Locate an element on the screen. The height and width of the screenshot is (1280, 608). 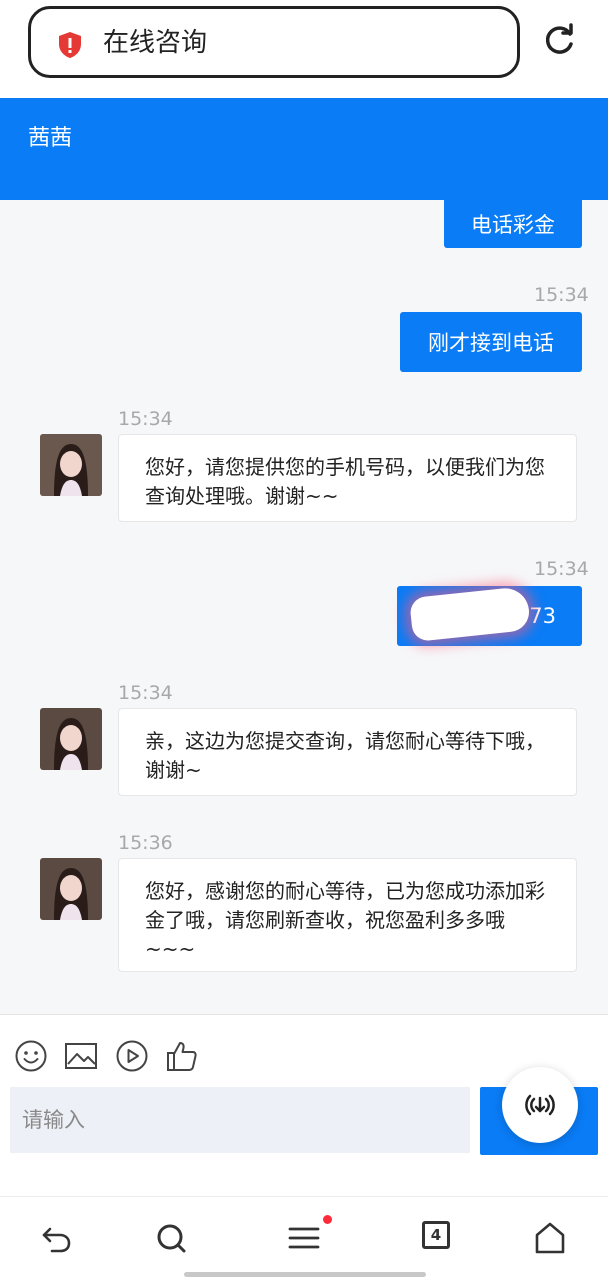
reload-icon is located at coordinates (559, 41).